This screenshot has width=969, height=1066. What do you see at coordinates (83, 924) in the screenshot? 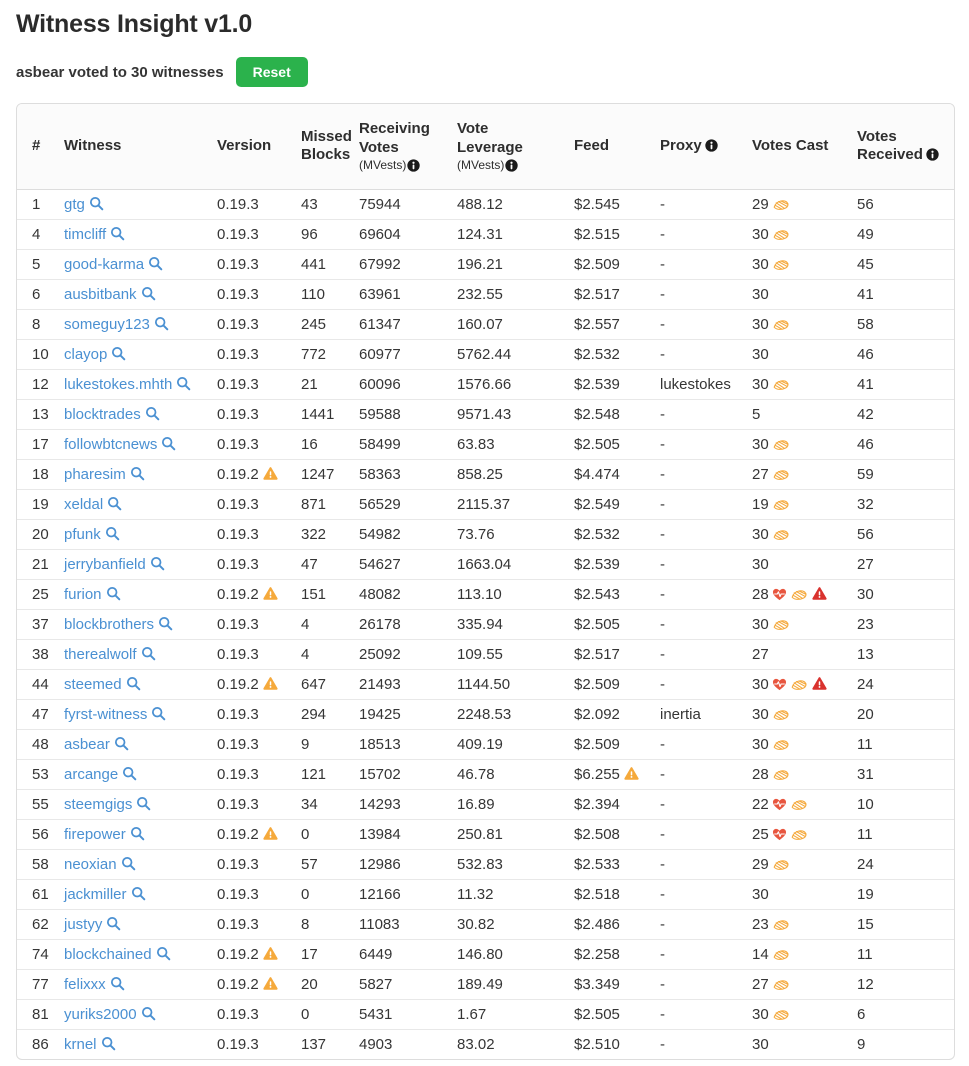
I see `witness-link: justyy` at bounding box center [83, 924].